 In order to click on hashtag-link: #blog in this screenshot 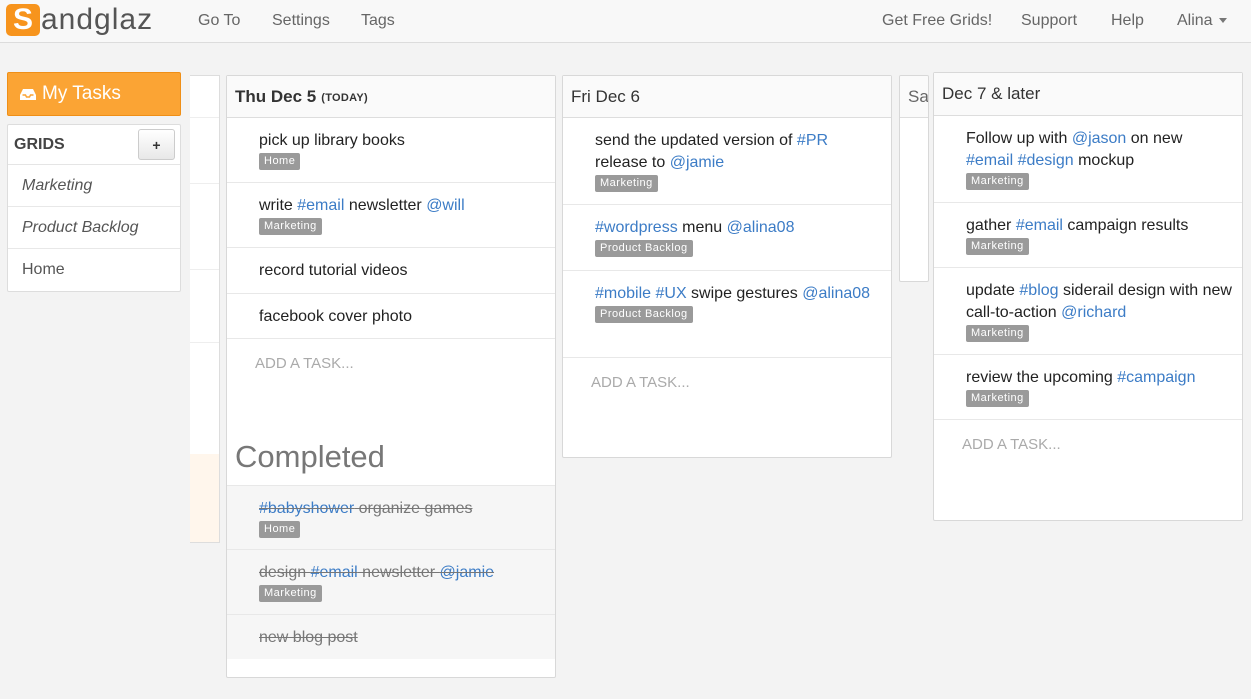, I will do `click(1038, 290)`.